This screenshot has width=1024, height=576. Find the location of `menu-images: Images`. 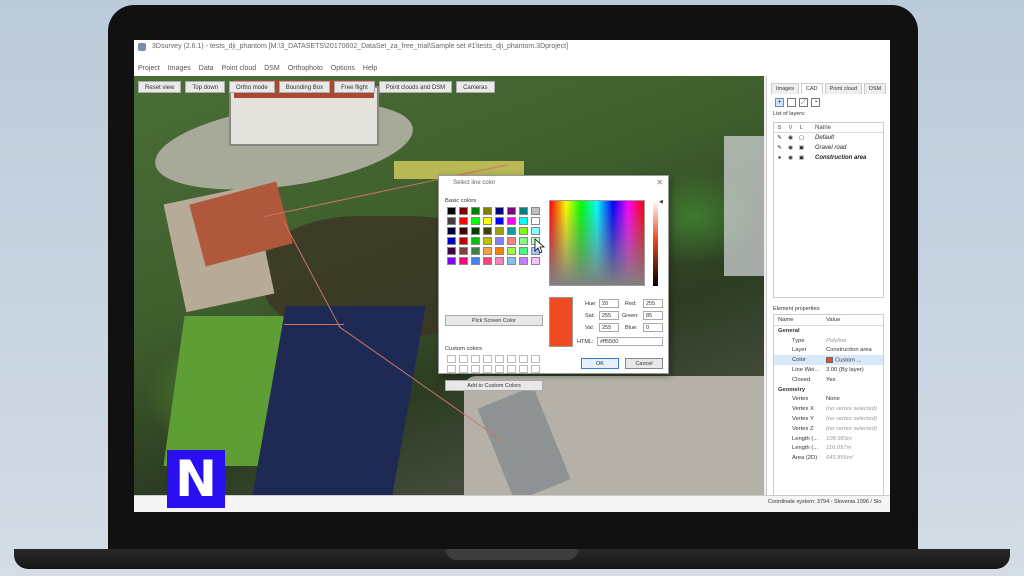

menu-images: Images is located at coordinates (179, 70).